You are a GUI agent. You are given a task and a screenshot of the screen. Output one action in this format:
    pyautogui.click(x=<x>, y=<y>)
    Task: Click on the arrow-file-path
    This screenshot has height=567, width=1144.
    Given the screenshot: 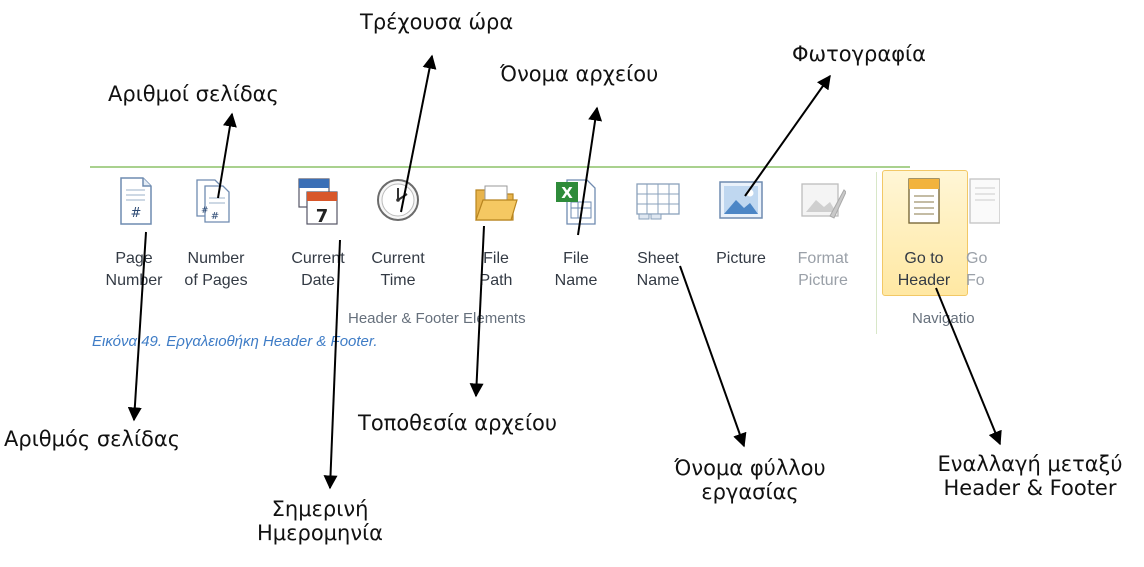 What is the action you would take?
    pyautogui.click(x=477, y=311)
    